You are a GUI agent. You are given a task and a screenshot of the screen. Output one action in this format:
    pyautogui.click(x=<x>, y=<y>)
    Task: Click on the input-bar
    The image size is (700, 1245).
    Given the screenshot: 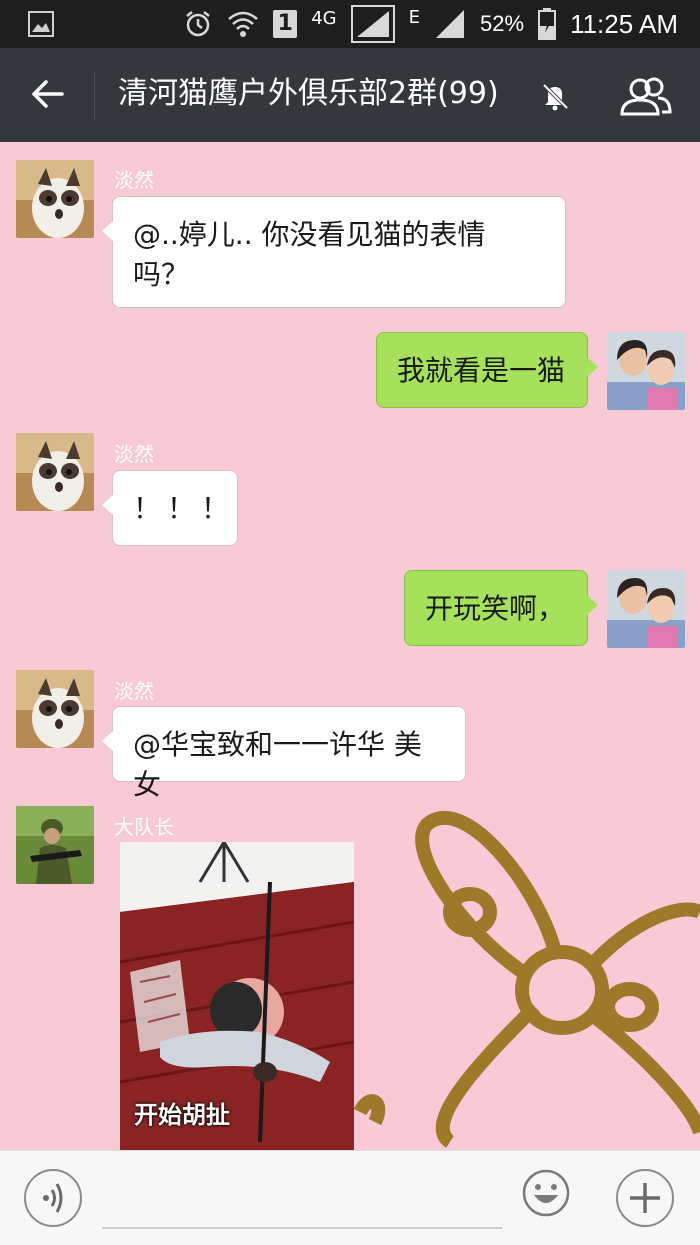 What is the action you would take?
    pyautogui.click(x=350, y=1197)
    